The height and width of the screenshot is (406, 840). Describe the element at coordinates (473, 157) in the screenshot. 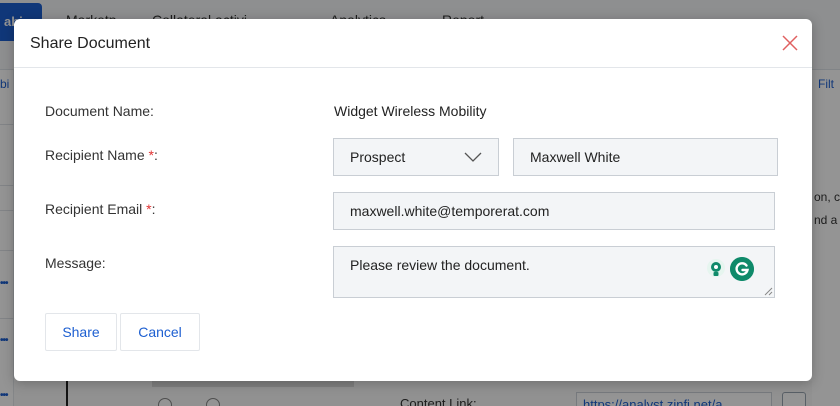

I see `chevron-down-icon` at that location.